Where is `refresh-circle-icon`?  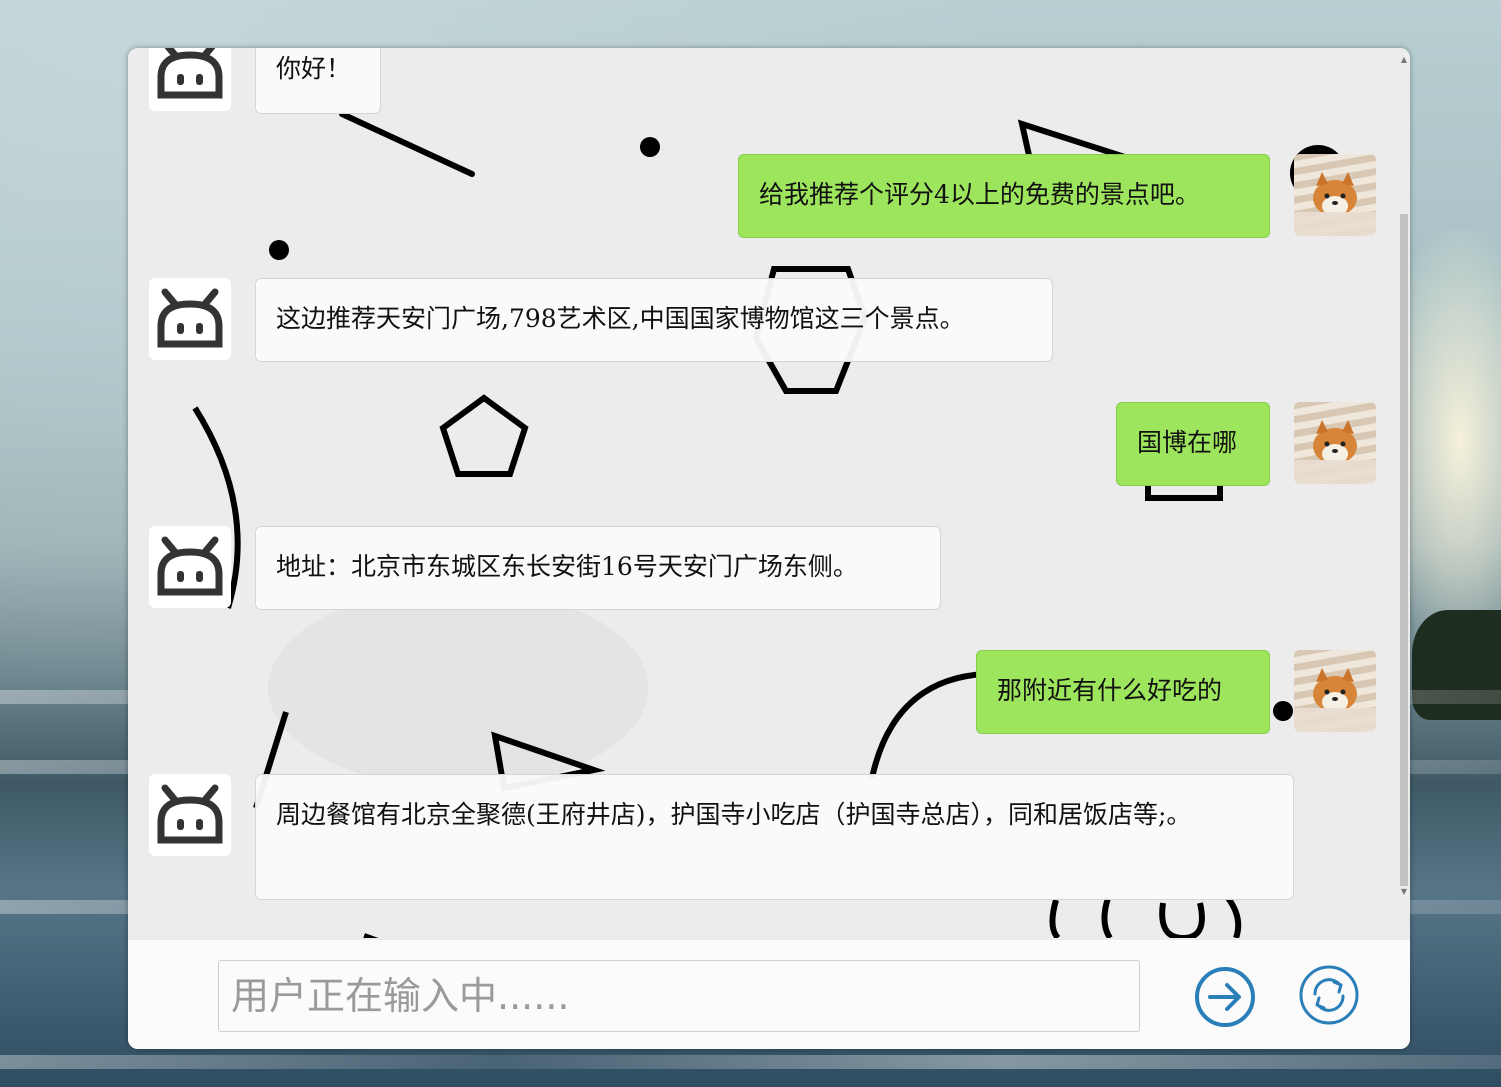
refresh-circle-icon is located at coordinates (1329, 995).